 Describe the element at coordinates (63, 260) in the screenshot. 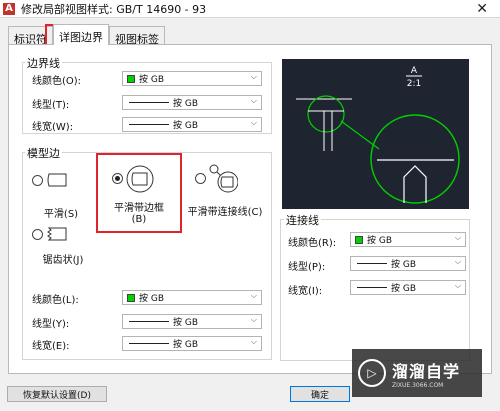

I see `jagged-label: 锯齿状(J)` at that location.